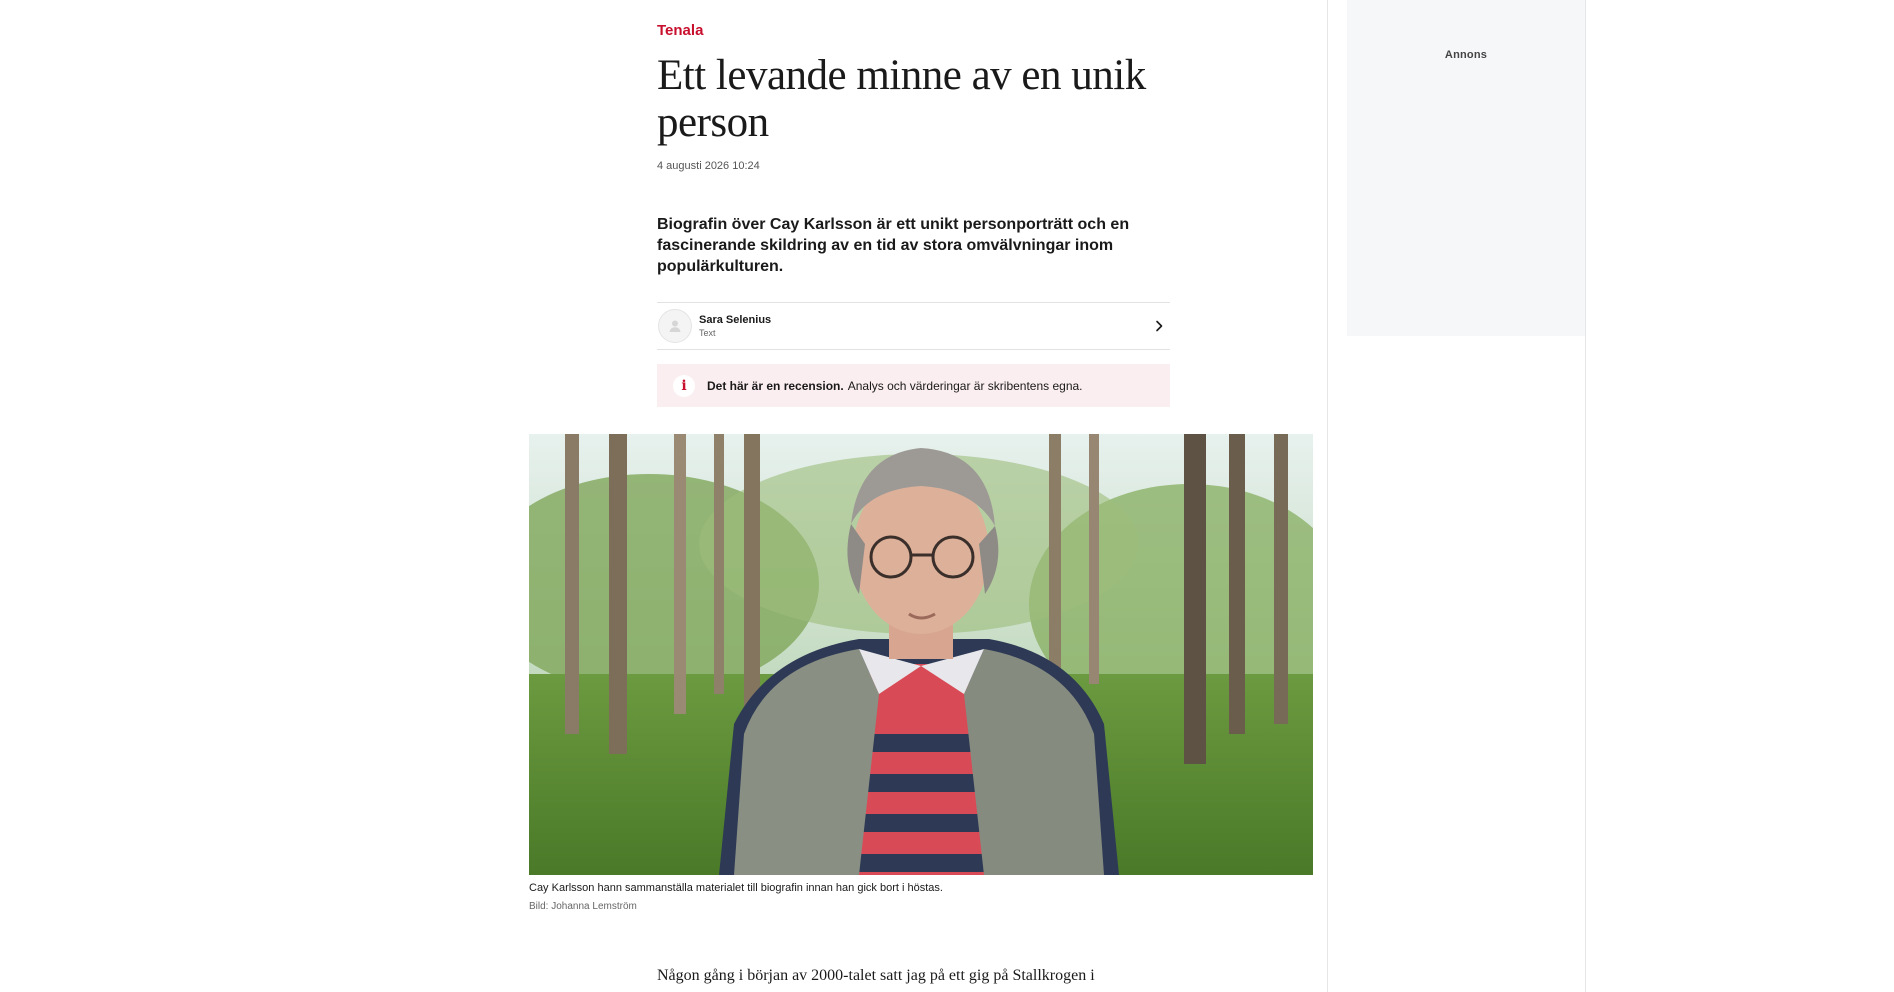 The height and width of the screenshot is (992, 1894). I want to click on author-byline: Sara Selenius Text, so click(913, 326).